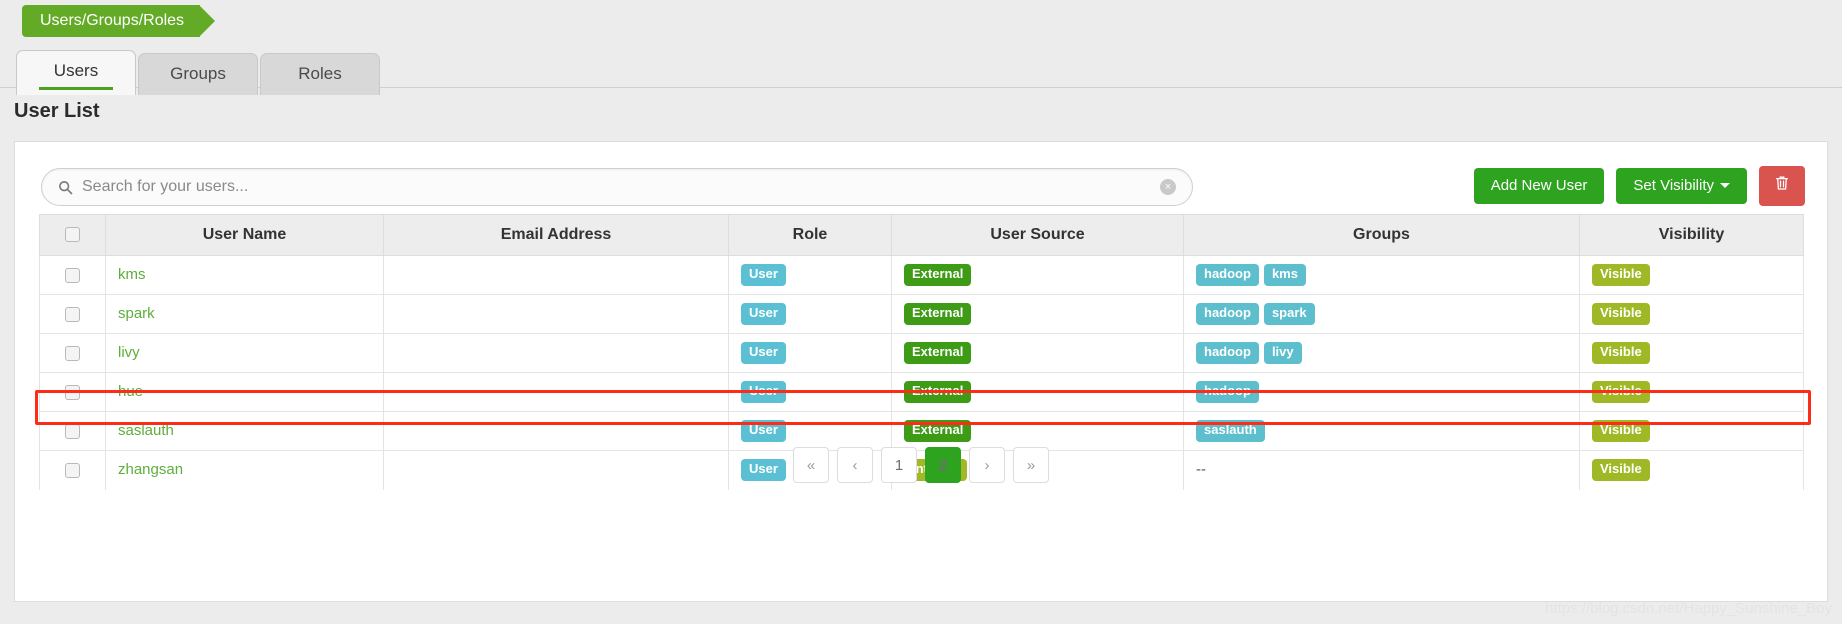 This screenshot has width=1842, height=624. Describe the element at coordinates (57, 111) in the screenshot. I see `page-title: User List` at that location.